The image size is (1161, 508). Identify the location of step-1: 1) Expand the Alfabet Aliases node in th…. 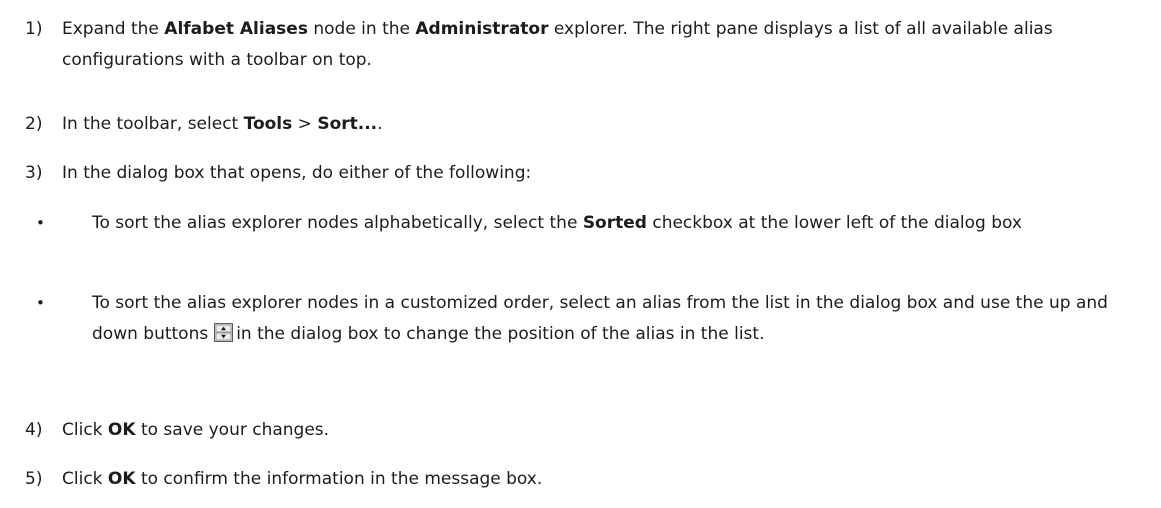
(585, 45).